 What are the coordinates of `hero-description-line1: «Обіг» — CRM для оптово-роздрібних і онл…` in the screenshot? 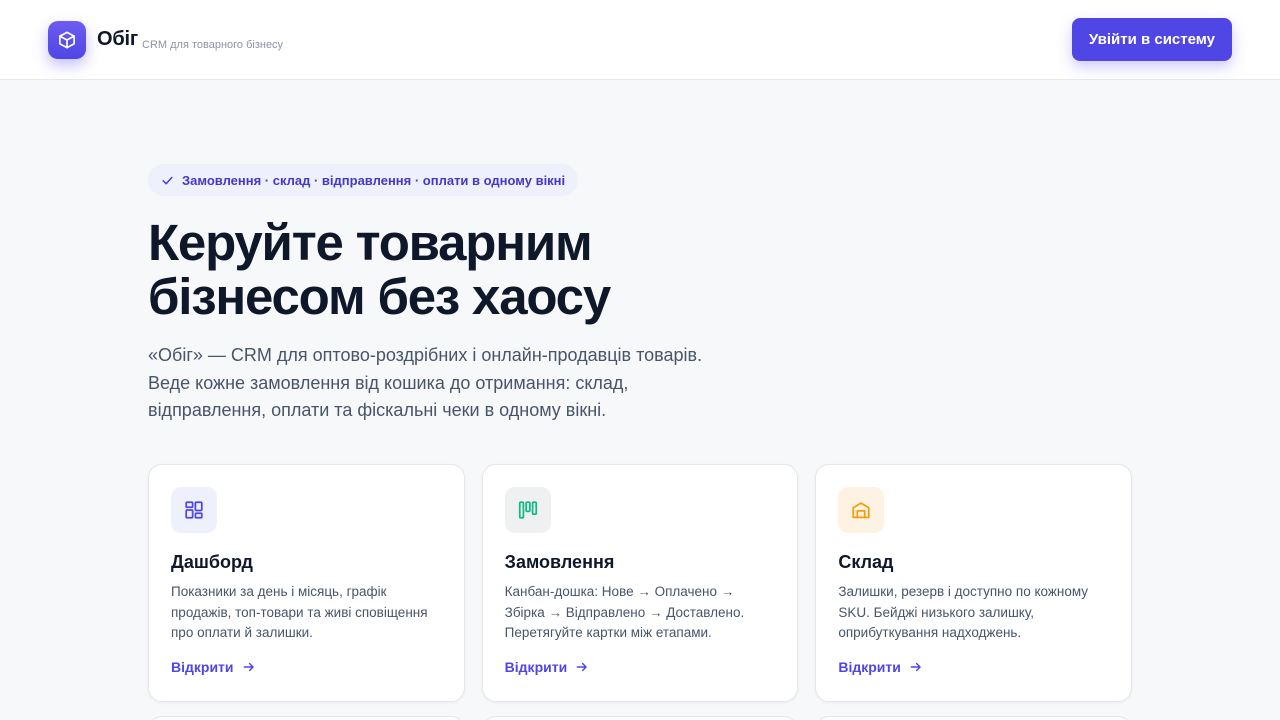 It's located at (425, 355).